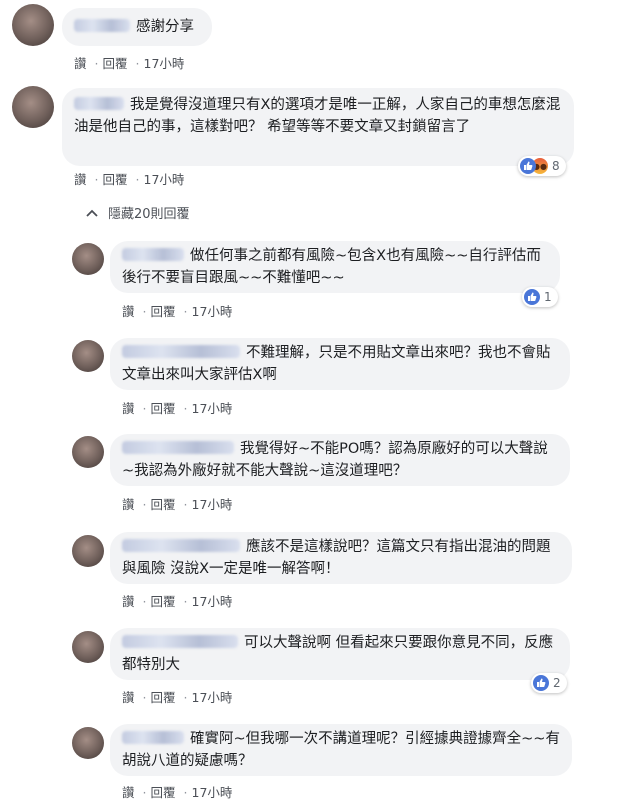 The height and width of the screenshot is (801, 620). I want to click on reaction-count: 8, so click(556, 166).